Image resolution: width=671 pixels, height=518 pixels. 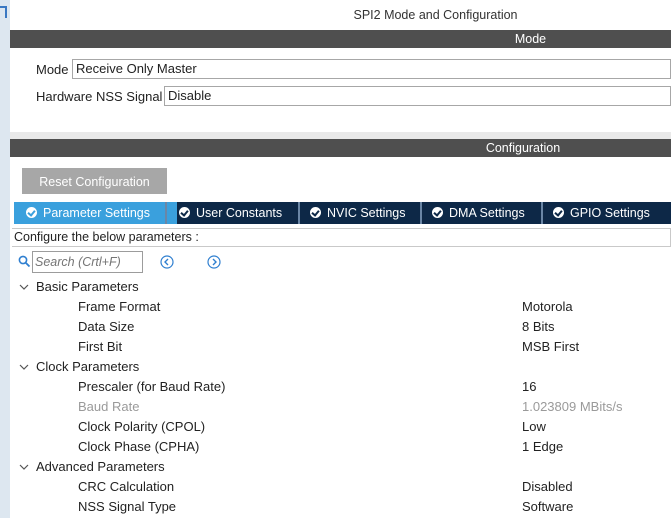 What do you see at coordinates (572, 406) in the screenshot?
I see `param-value: 1.023809 MBits/s` at bounding box center [572, 406].